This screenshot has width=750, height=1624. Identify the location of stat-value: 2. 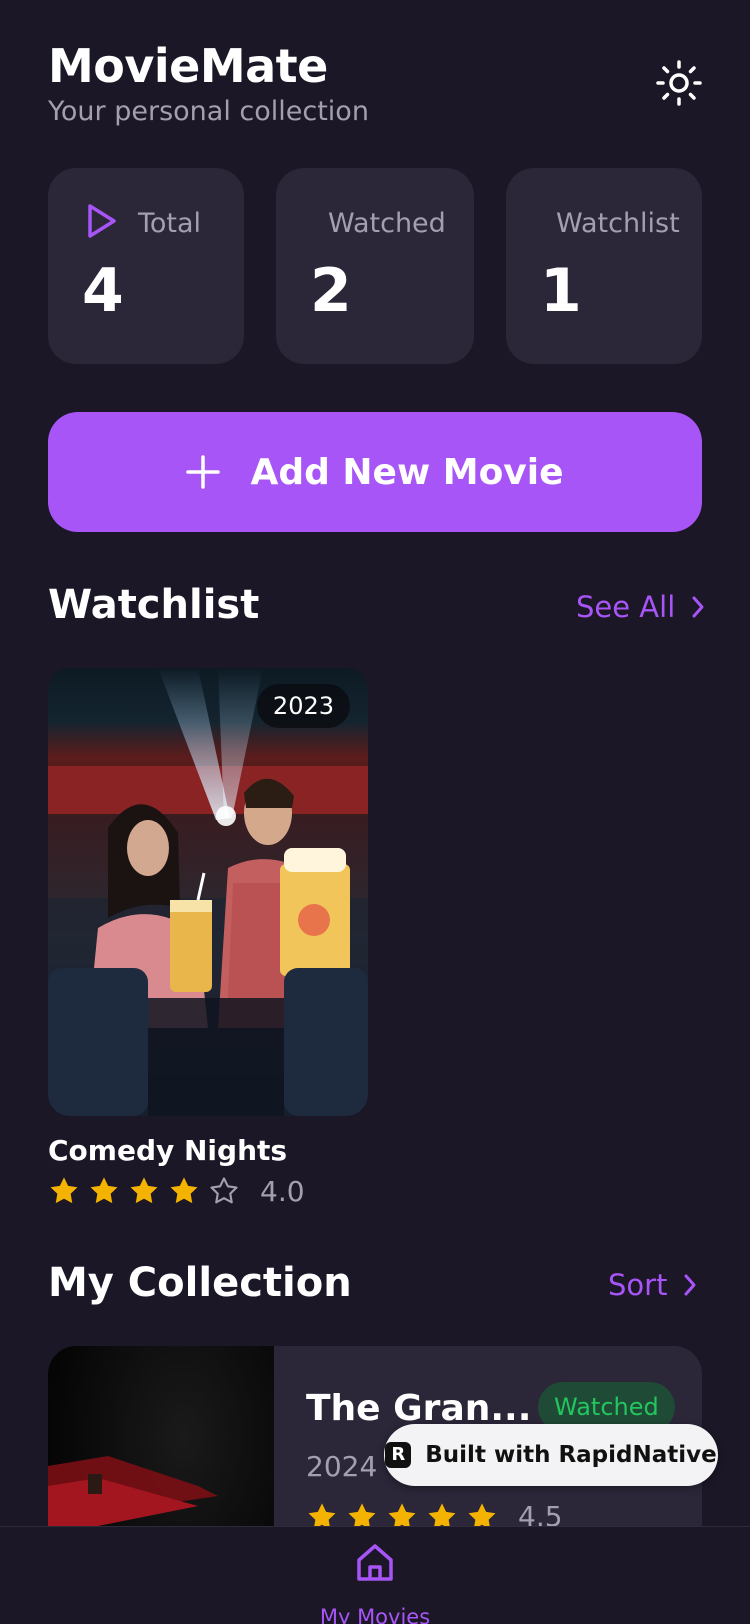
(331, 291).